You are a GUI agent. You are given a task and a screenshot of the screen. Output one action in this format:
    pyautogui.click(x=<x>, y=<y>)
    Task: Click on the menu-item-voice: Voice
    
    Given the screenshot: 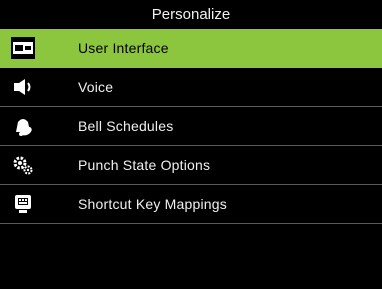 What is the action you would take?
    pyautogui.click(x=191, y=87)
    